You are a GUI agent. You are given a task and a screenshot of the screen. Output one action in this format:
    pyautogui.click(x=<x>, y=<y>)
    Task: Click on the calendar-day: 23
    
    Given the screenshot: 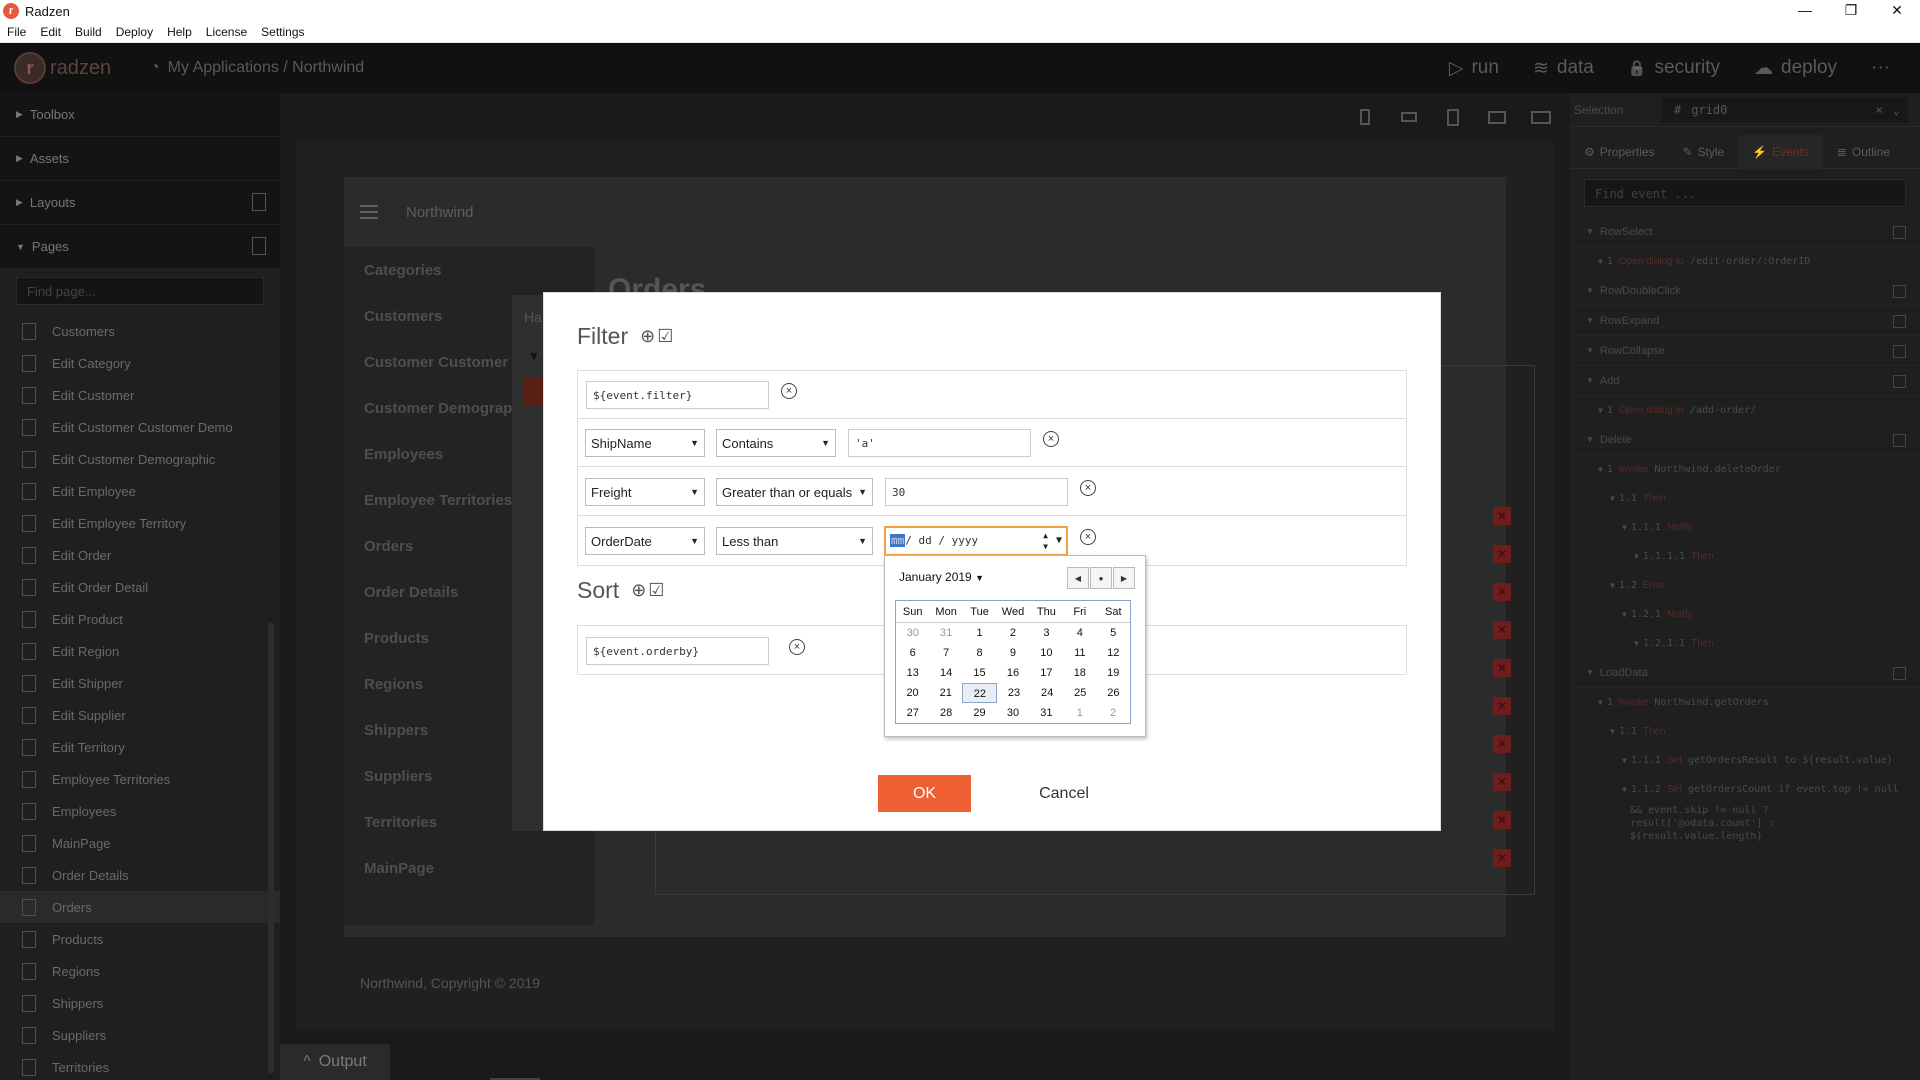 What is the action you would take?
    pyautogui.click(x=1013, y=693)
    